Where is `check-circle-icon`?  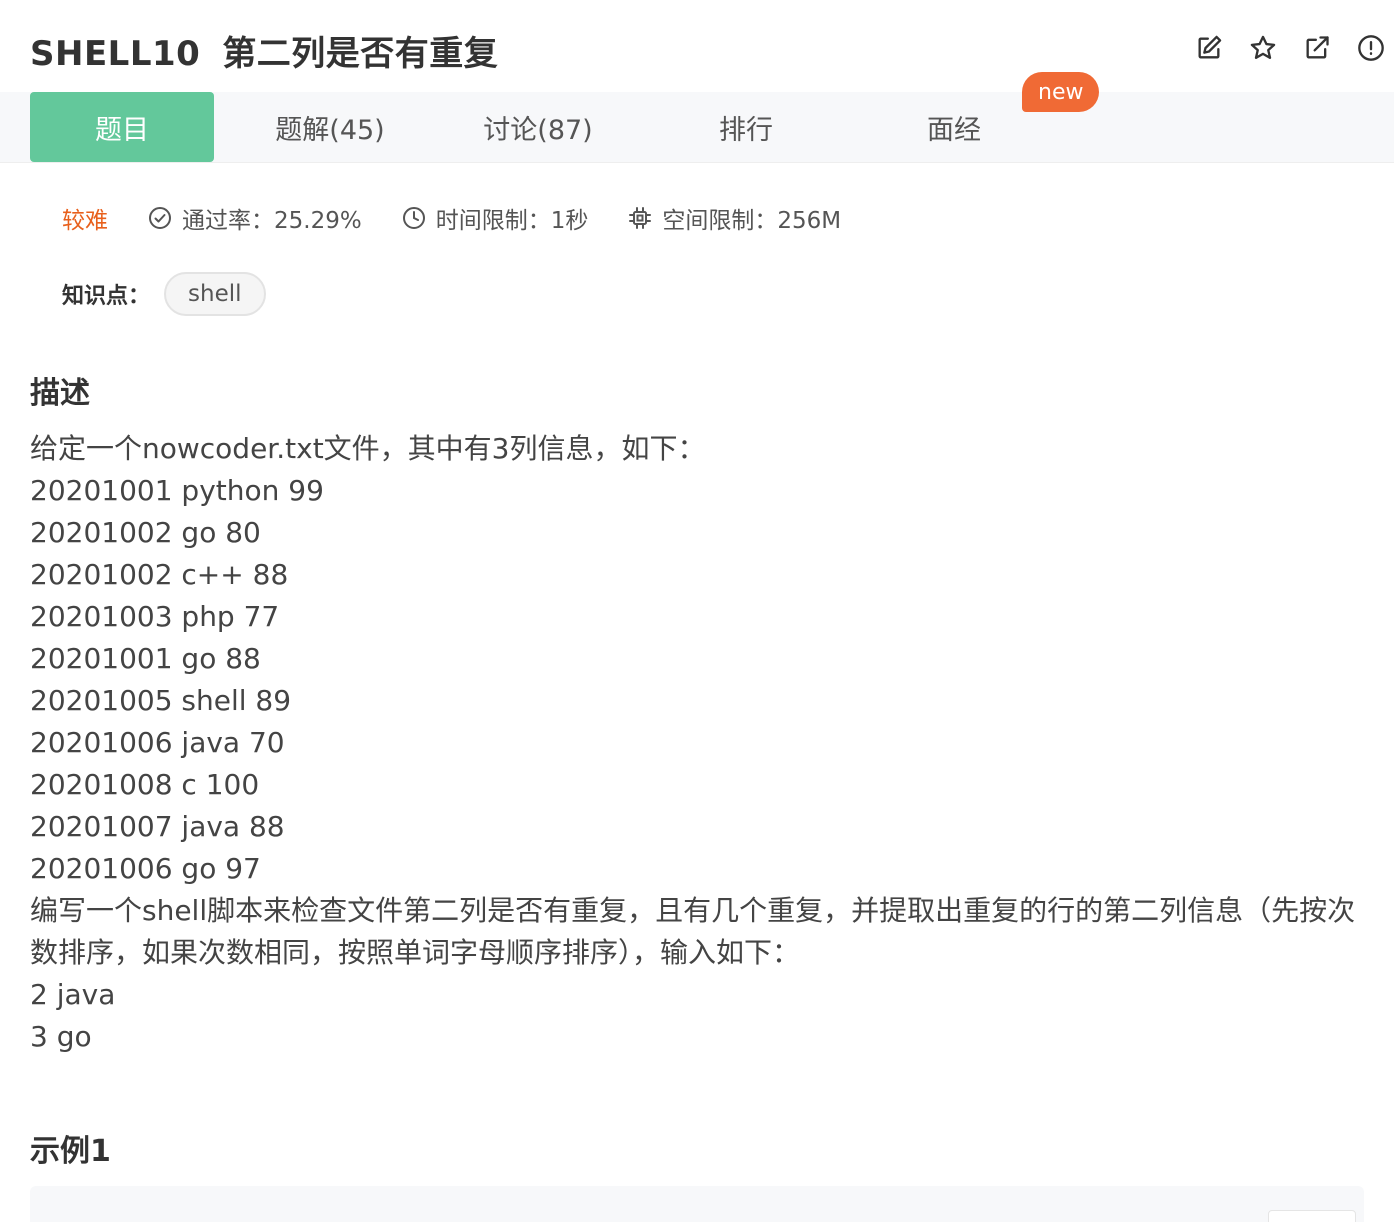
check-circle-icon is located at coordinates (160, 218).